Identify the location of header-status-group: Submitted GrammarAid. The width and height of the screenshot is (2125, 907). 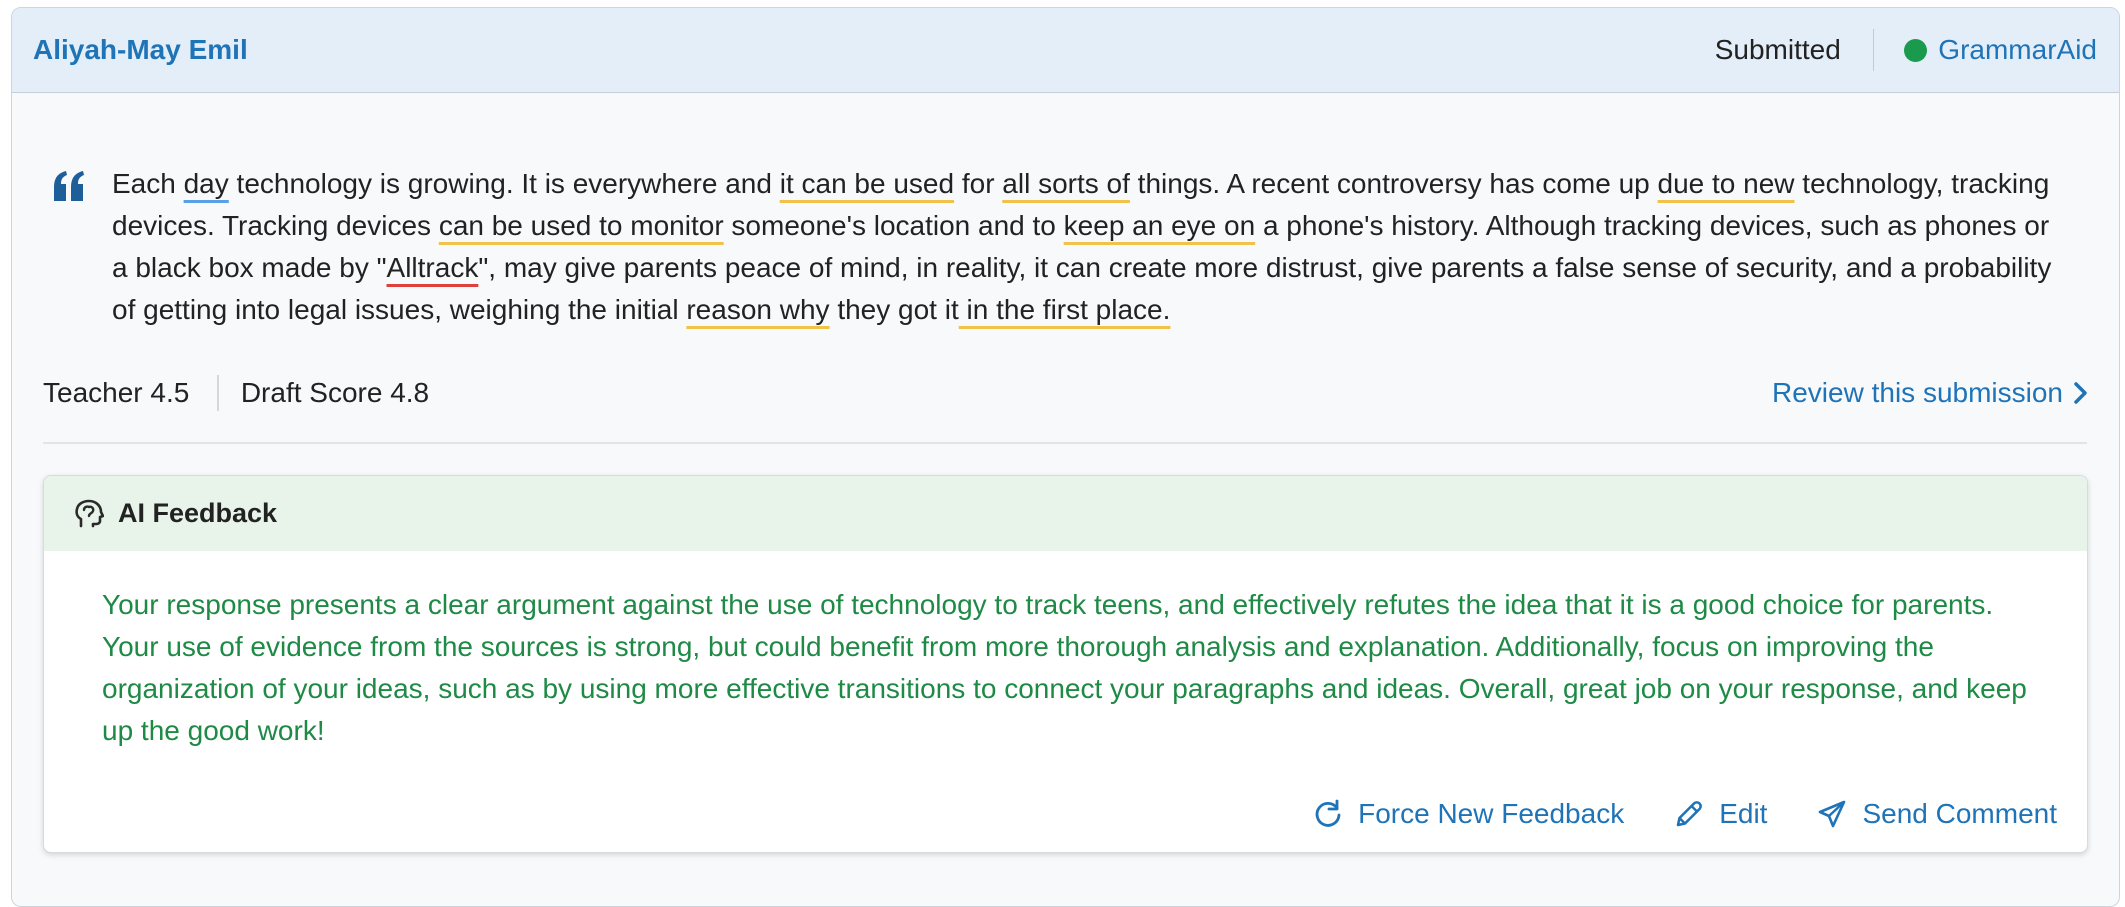
(1906, 50).